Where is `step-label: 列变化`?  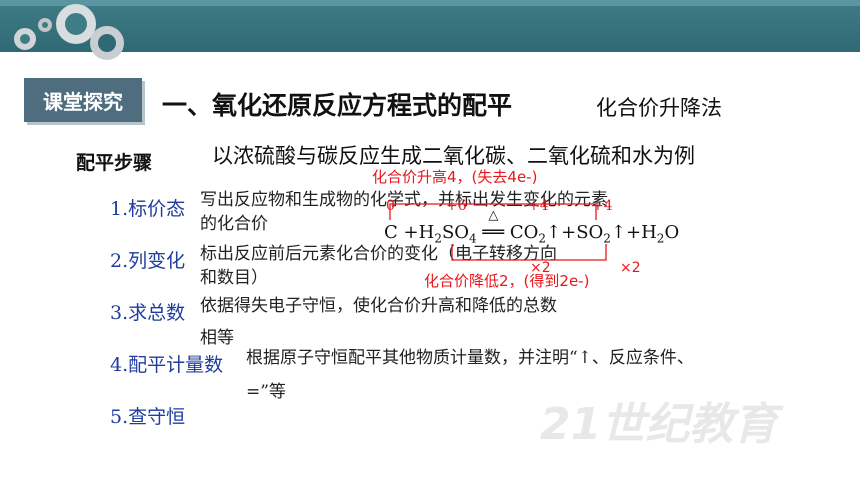 step-label: 列变化 is located at coordinates (157, 261).